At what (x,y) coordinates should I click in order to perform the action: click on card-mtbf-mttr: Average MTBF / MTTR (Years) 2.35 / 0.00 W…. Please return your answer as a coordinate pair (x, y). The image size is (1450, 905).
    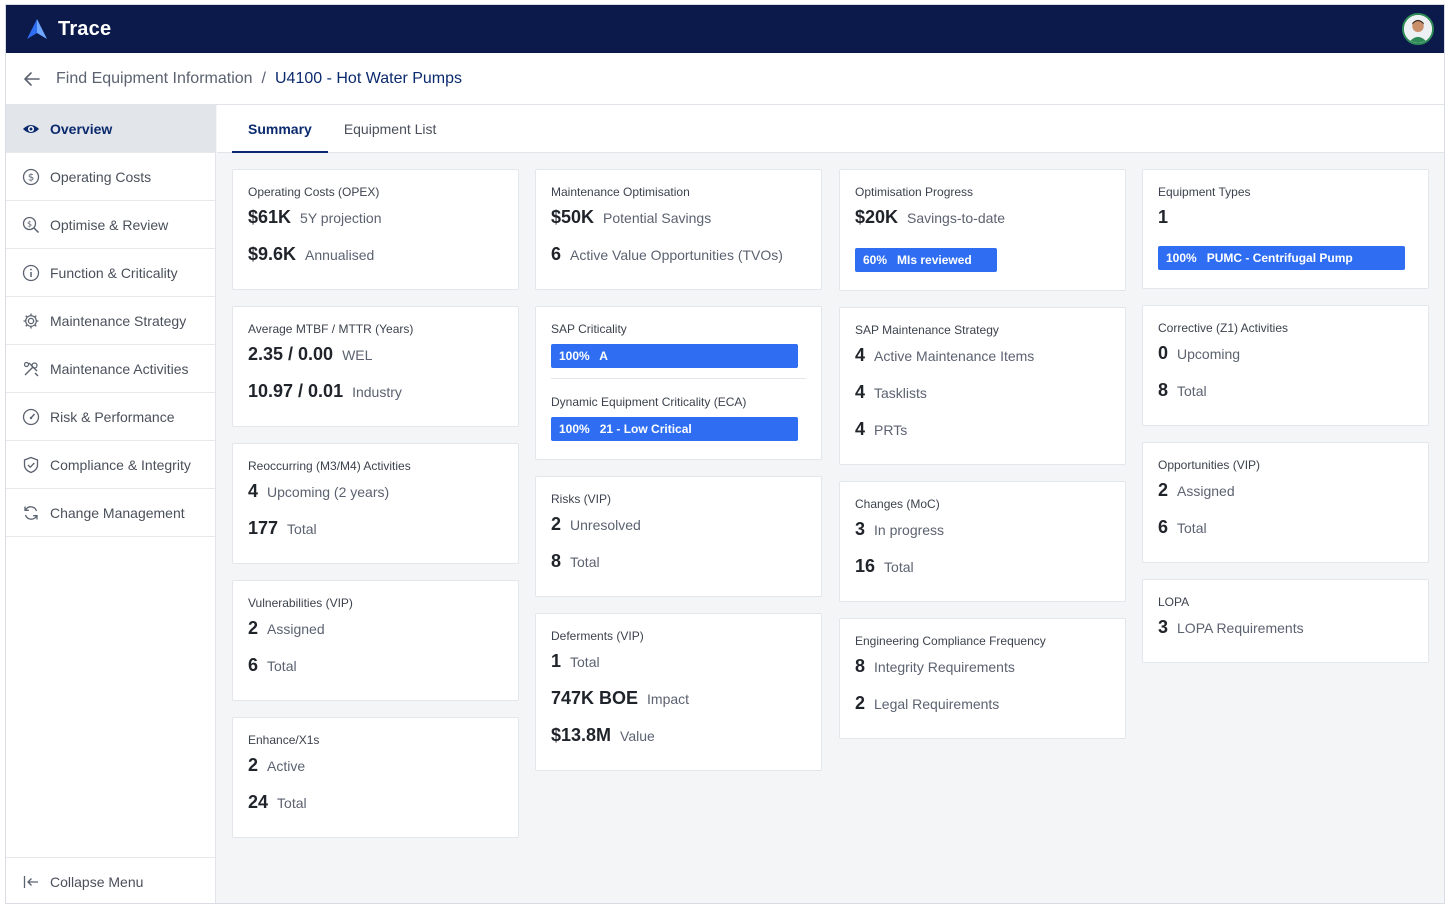
    Looking at the image, I should click on (375, 366).